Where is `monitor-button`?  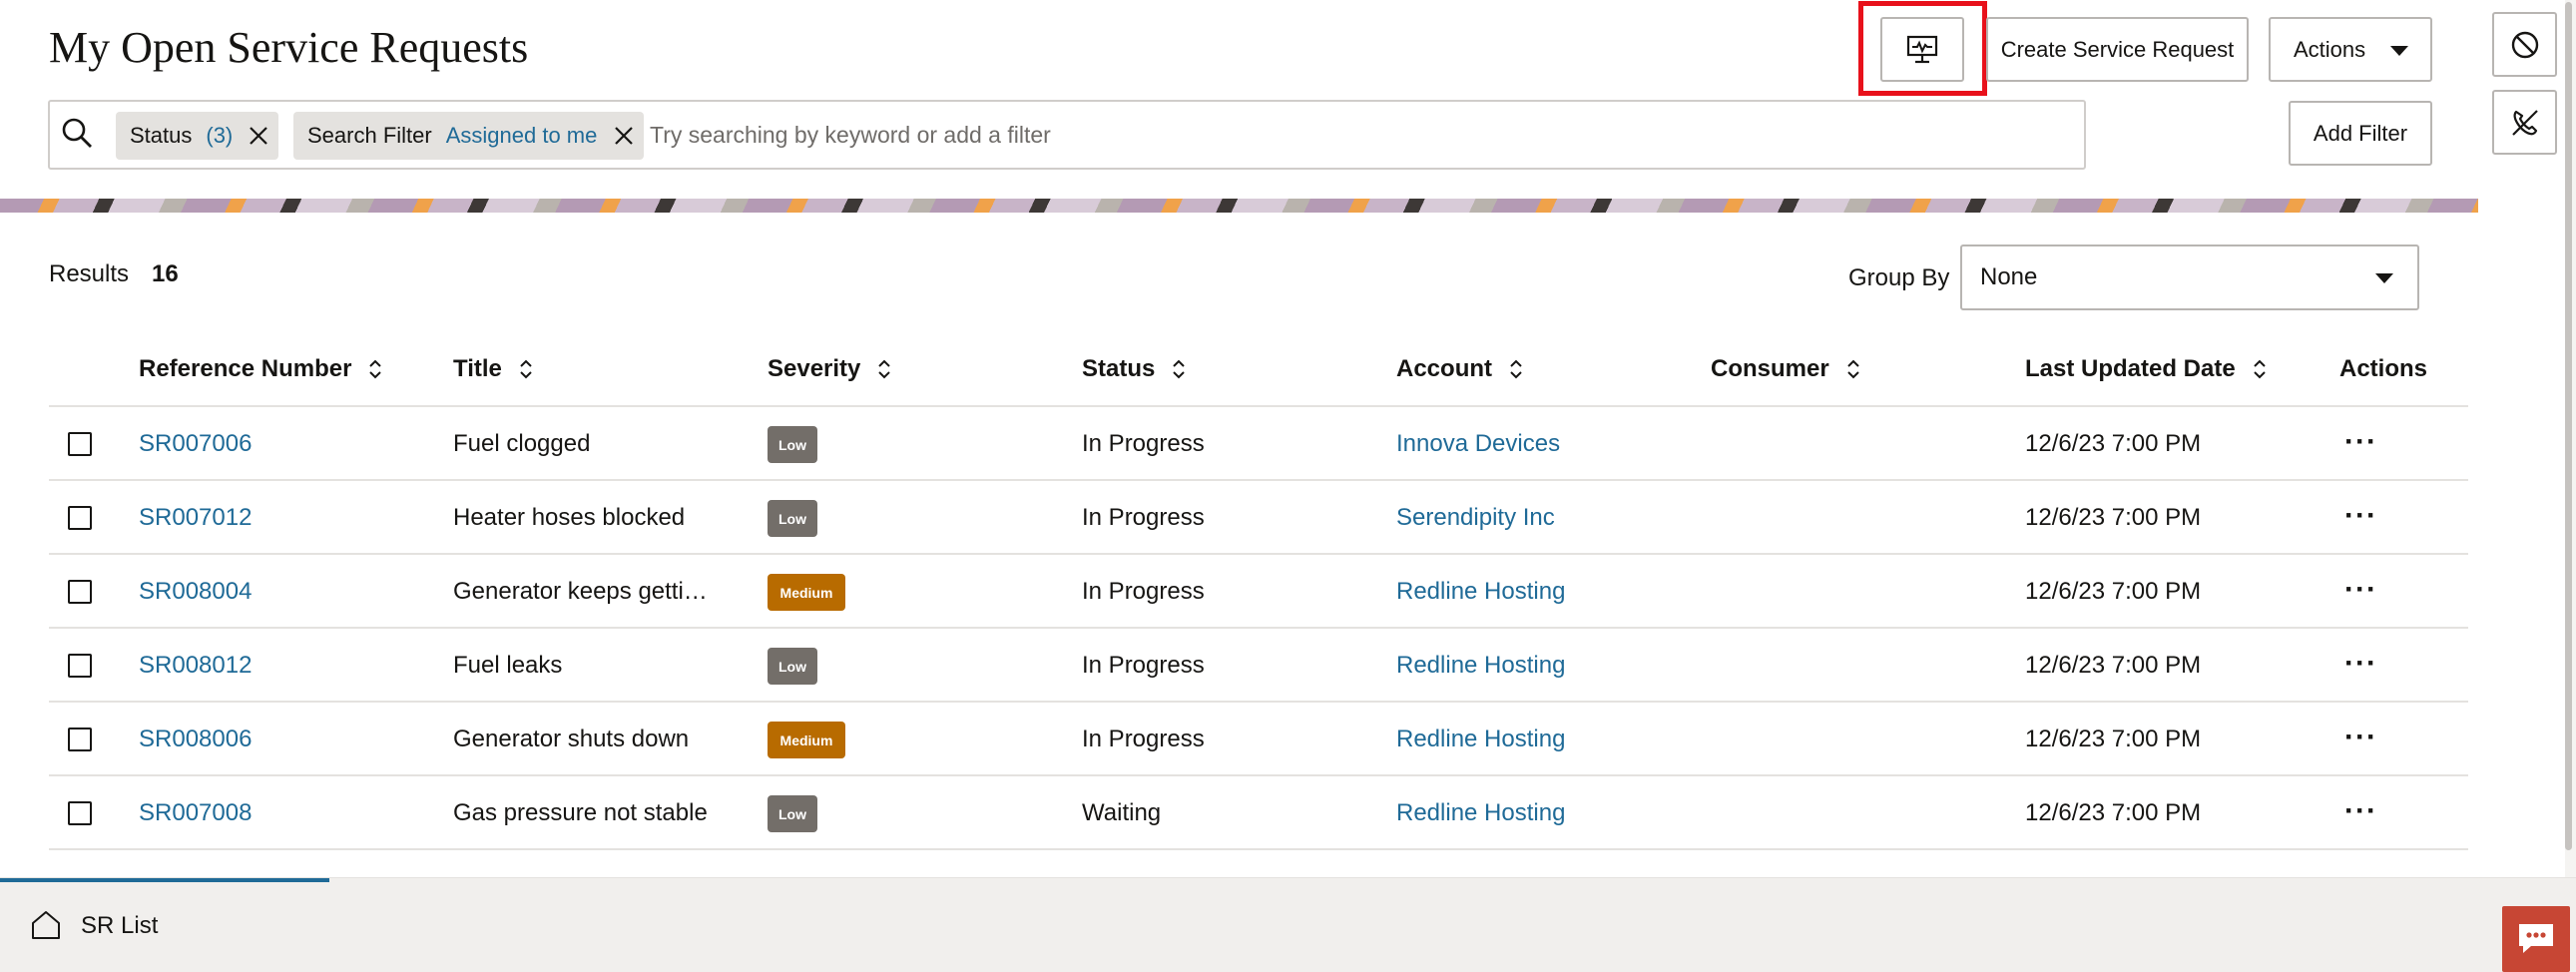 monitor-button is located at coordinates (1922, 49).